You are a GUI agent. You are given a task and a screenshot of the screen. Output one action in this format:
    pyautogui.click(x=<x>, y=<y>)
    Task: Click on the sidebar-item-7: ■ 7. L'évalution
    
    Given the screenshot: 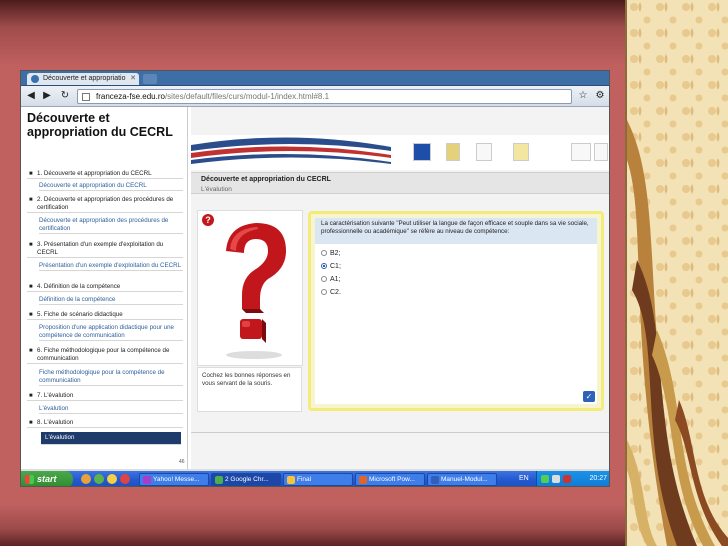 What is the action you would take?
    pyautogui.click(x=105, y=396)
    